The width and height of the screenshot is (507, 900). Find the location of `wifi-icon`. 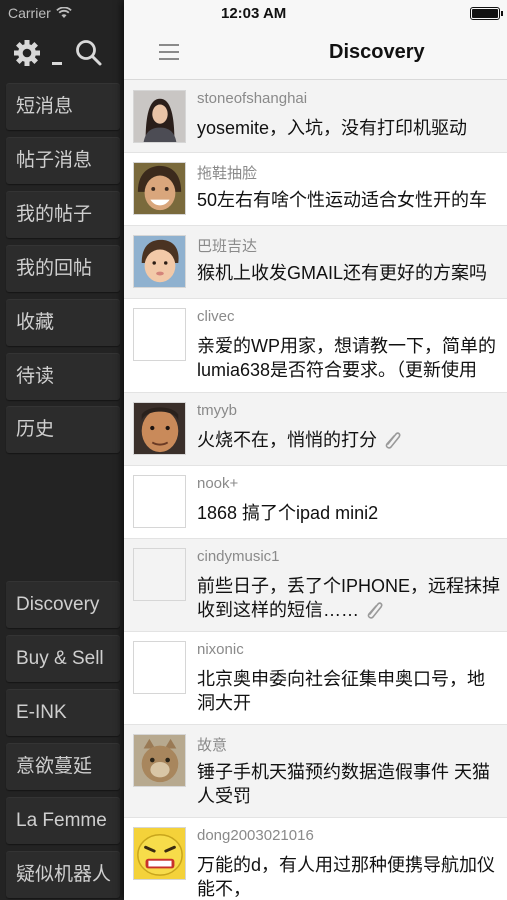

wifi-icon is located at coordinates (64, 12).